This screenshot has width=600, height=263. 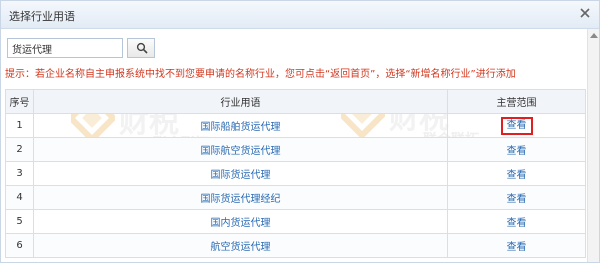 I want to click on search-button, so click(x=141, y=48).